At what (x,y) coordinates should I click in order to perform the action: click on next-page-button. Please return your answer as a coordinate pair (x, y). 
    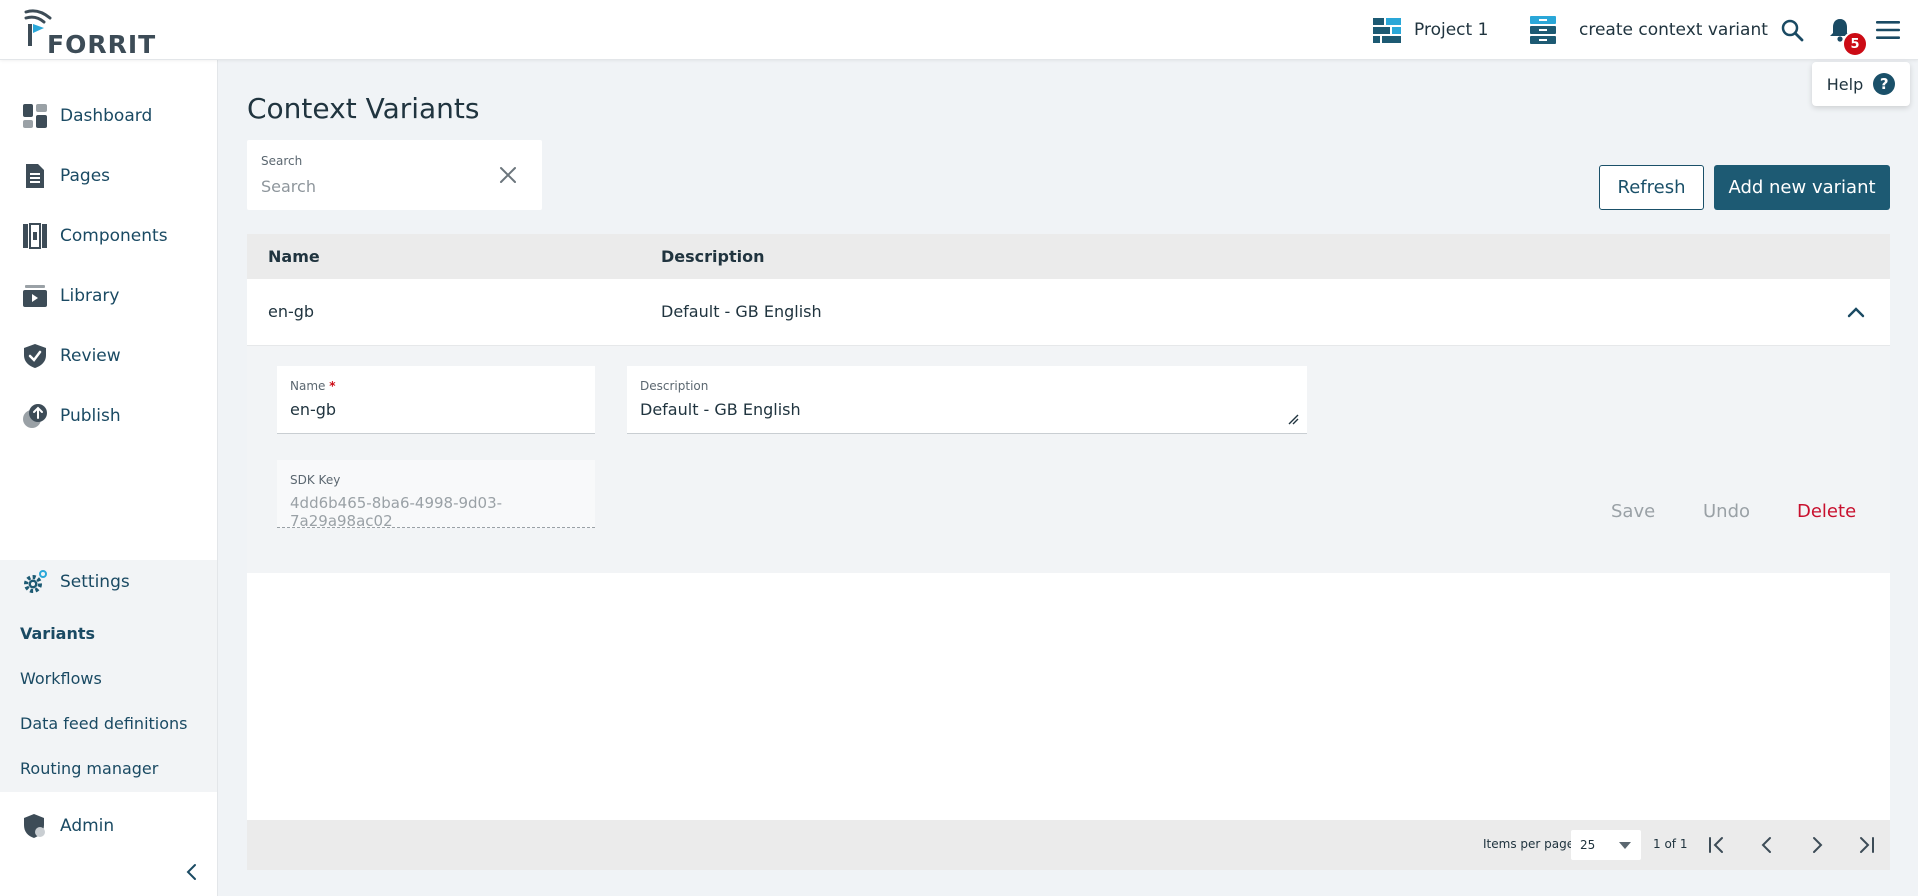
    Looking at the image, I should click on (1817, 845).